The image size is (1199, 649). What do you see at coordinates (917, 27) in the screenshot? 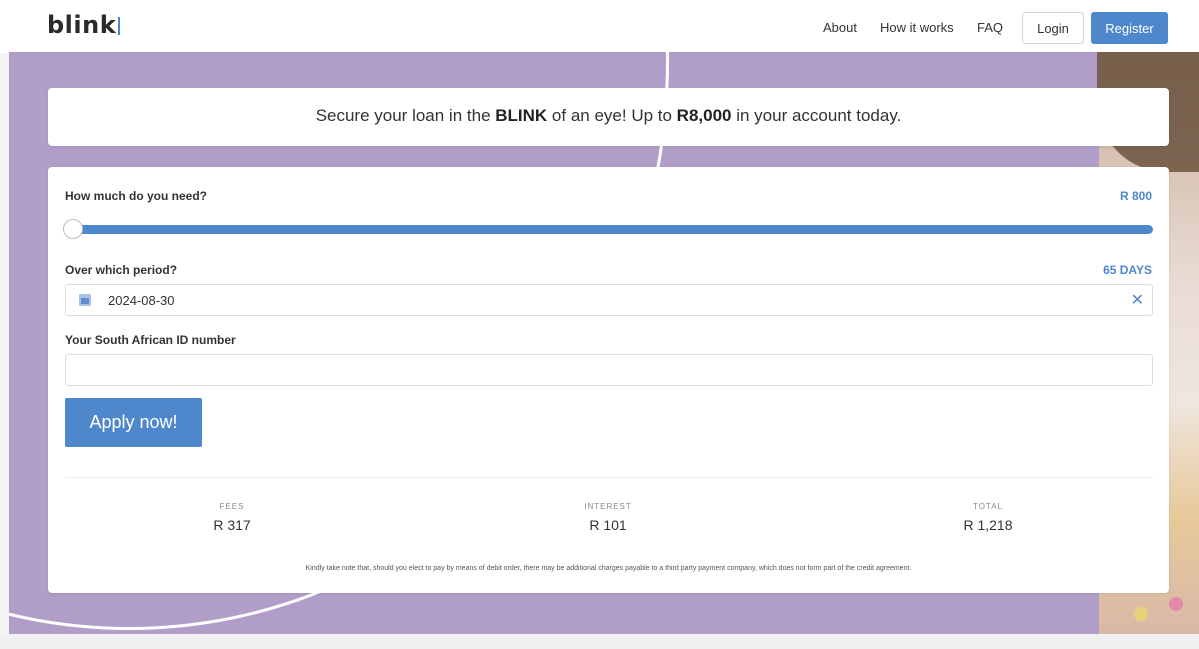
I see `nav-how-it-works: How it works` at bounding box center [917, 27].